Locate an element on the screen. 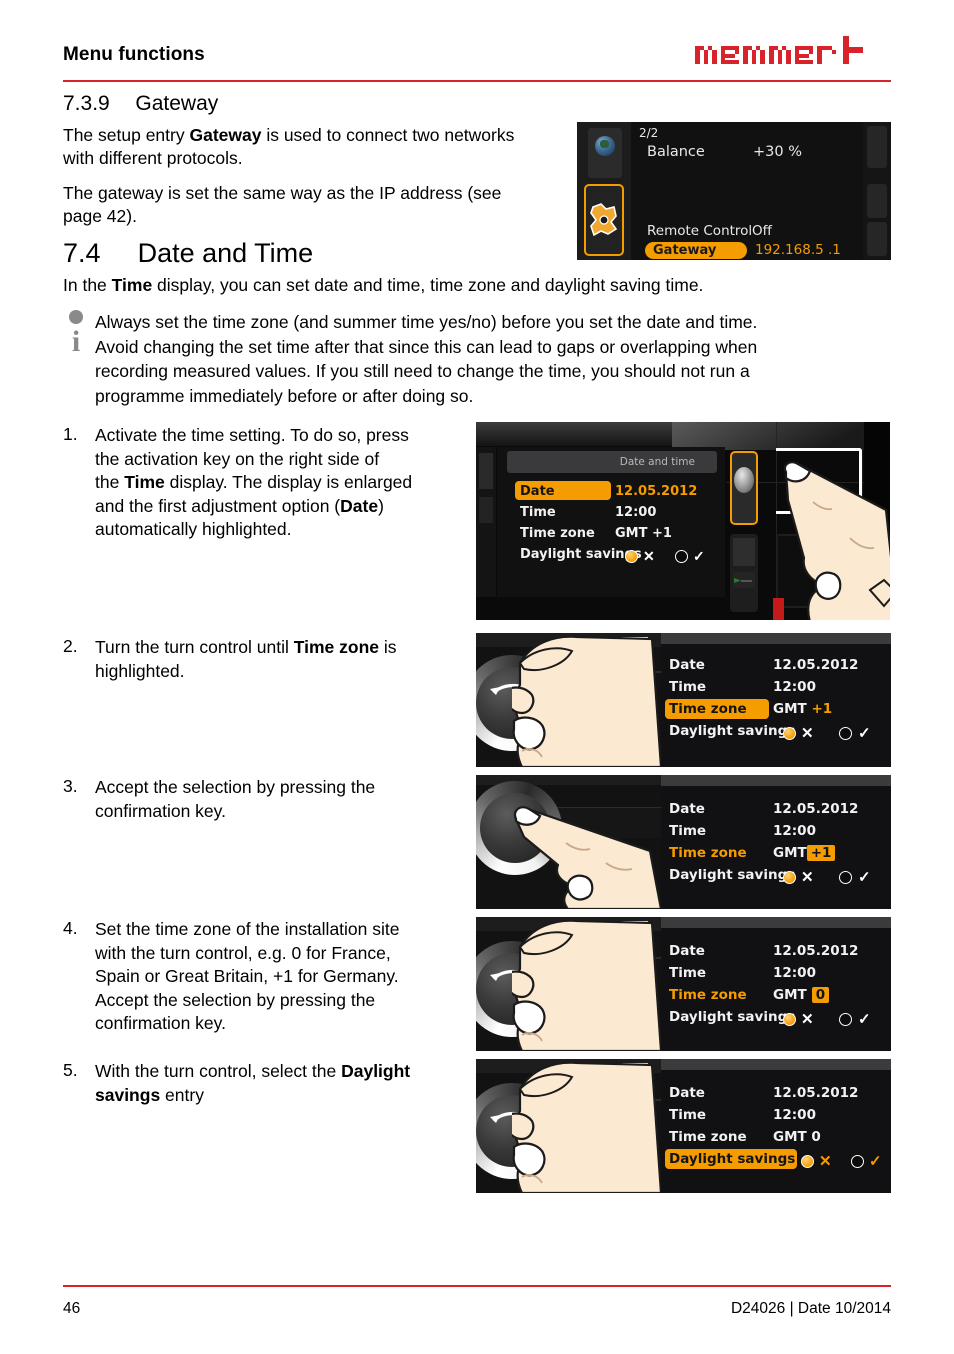  para-bold: Gateway is located at coordinates (225, 135).